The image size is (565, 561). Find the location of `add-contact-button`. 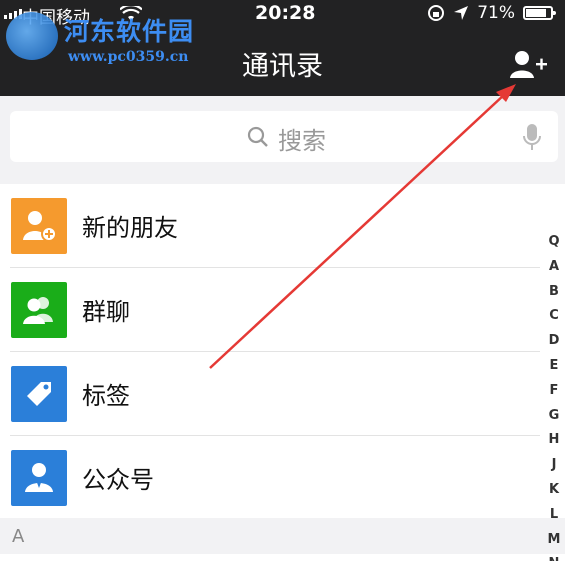

add-contact-button is located at coordinates (529, 65).